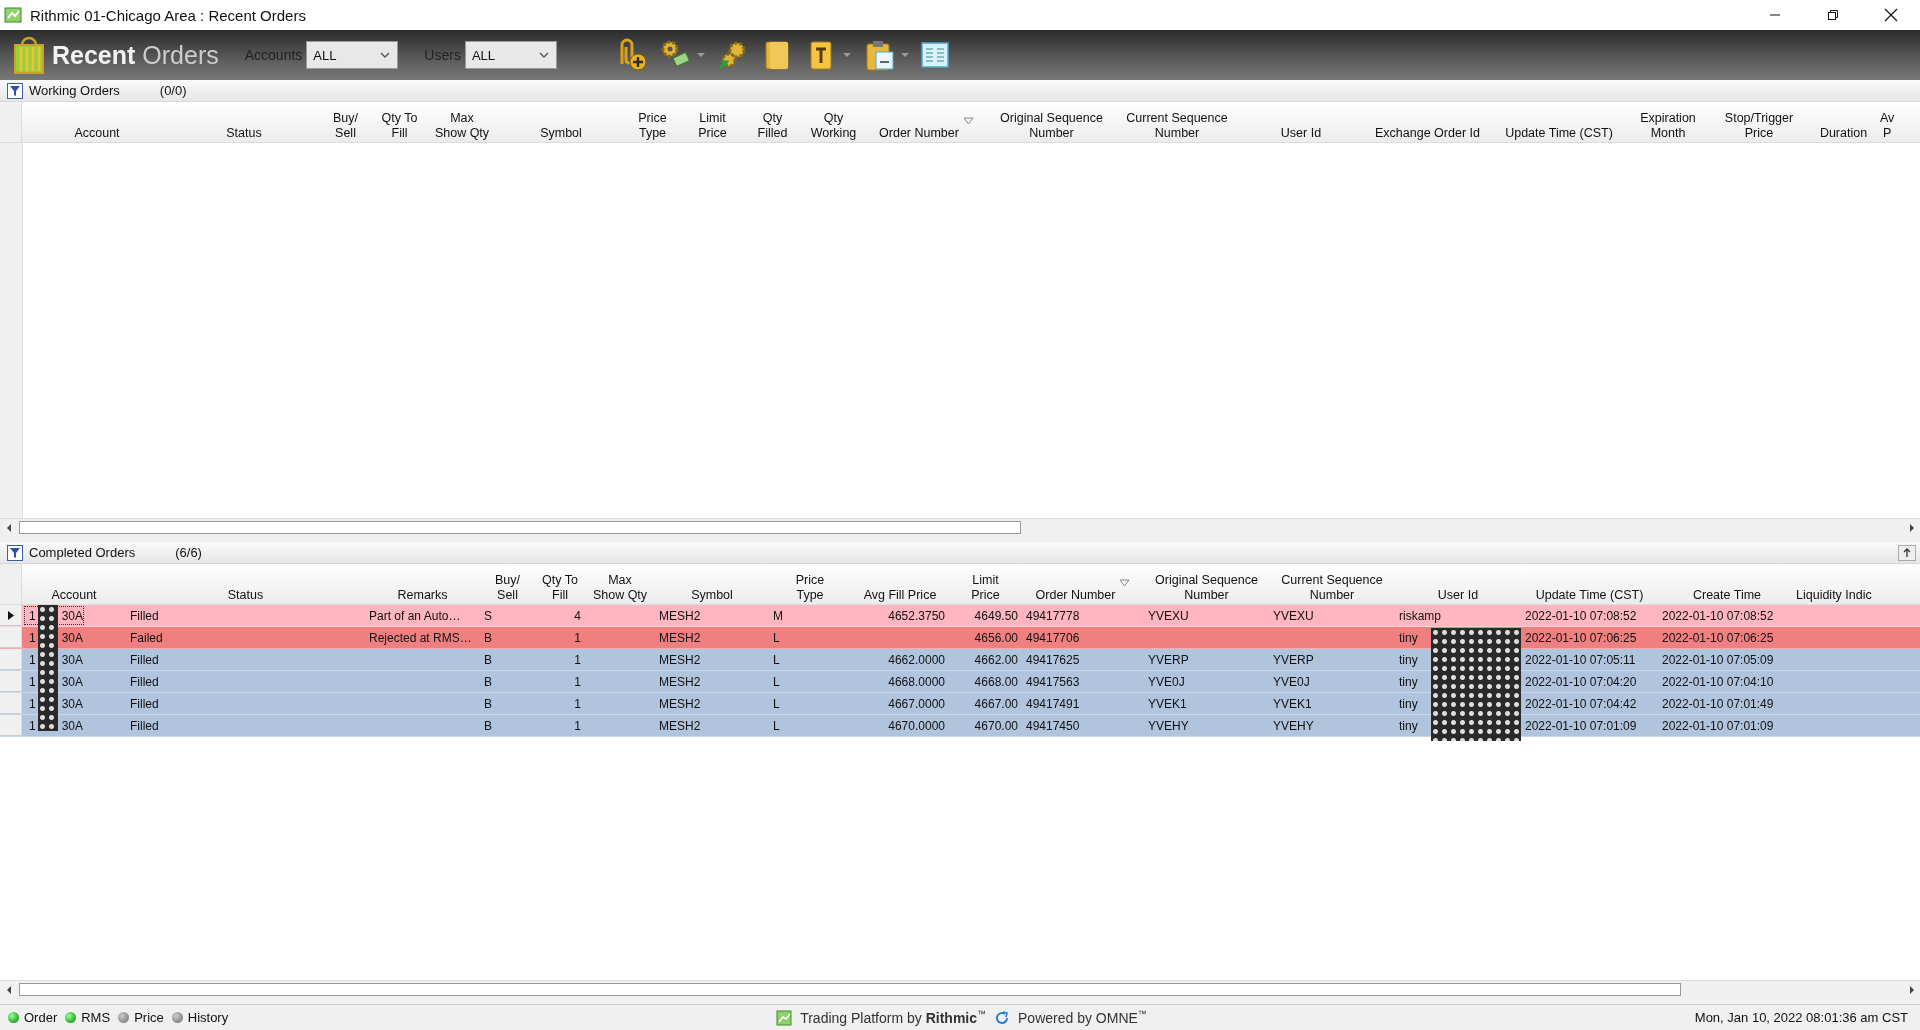  Describe the element at coordinates (1581, 681) in the screenshot. I see `table-cell: 2022-01-10 07:04:20` at that location.